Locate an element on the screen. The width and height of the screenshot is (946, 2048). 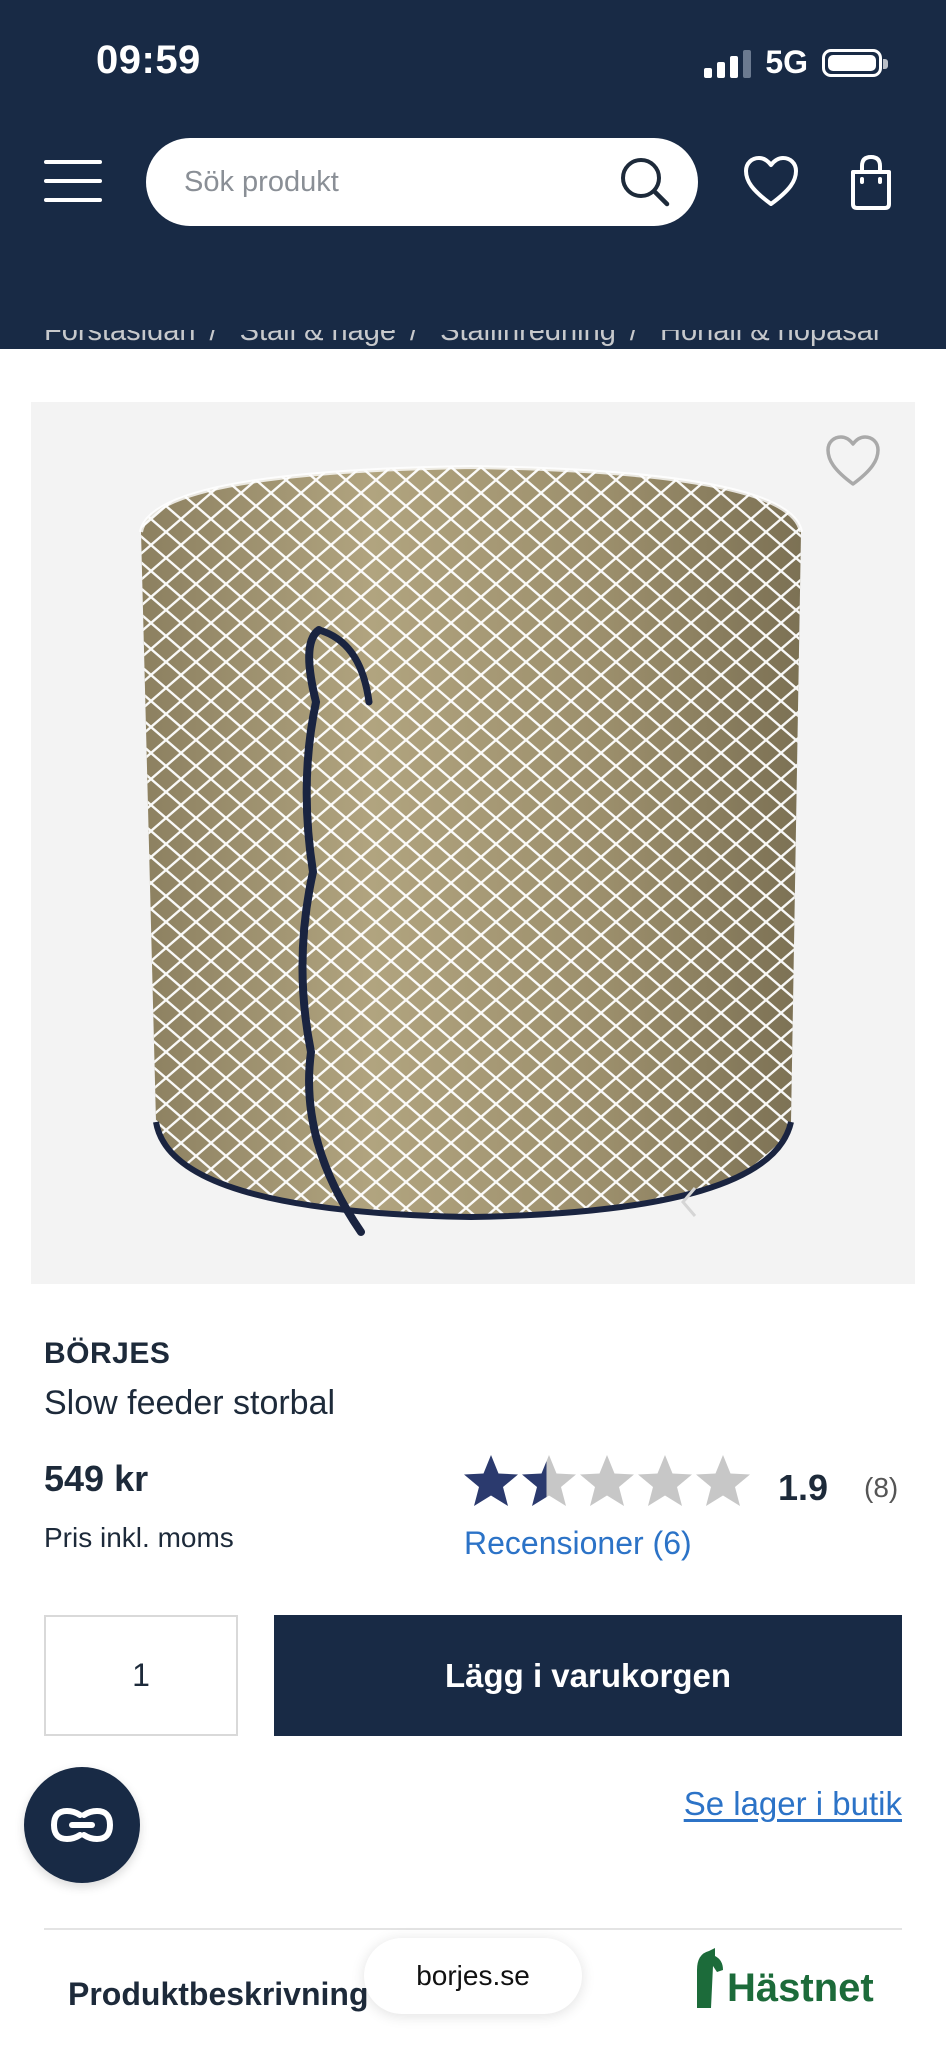
search-icon is located at coordinates (645, 182).